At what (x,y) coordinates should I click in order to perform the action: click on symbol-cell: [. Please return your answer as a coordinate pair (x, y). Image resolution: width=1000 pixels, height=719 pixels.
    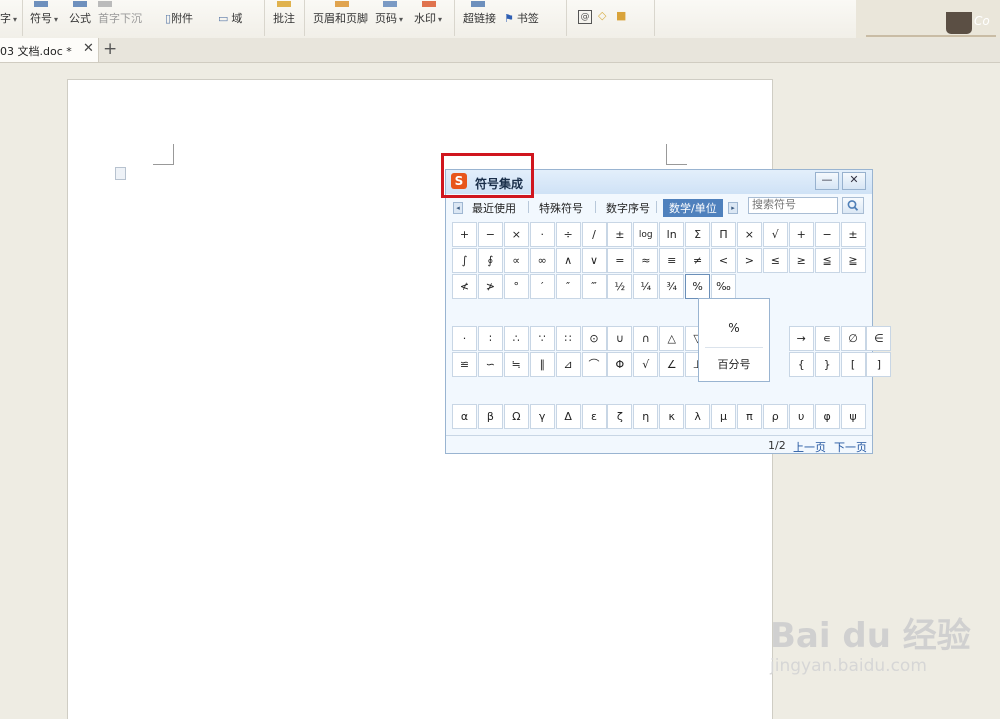
    Looking at the image, I should click on (853, 364).